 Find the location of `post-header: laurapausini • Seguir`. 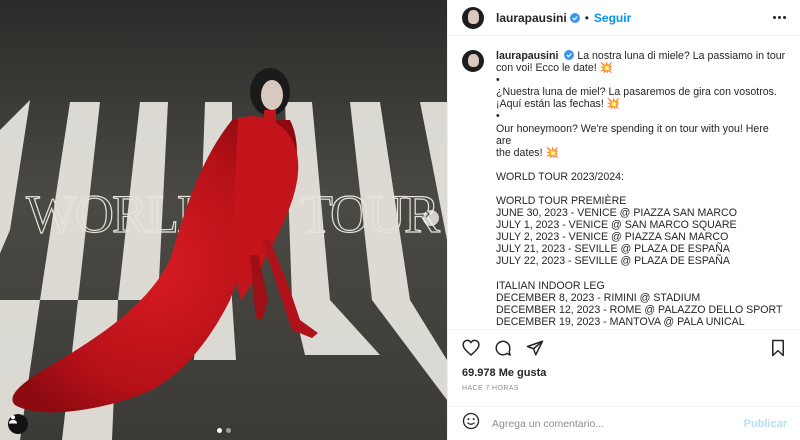

post-header: laurapausini • Seguir is located at coordinates (624, 18).